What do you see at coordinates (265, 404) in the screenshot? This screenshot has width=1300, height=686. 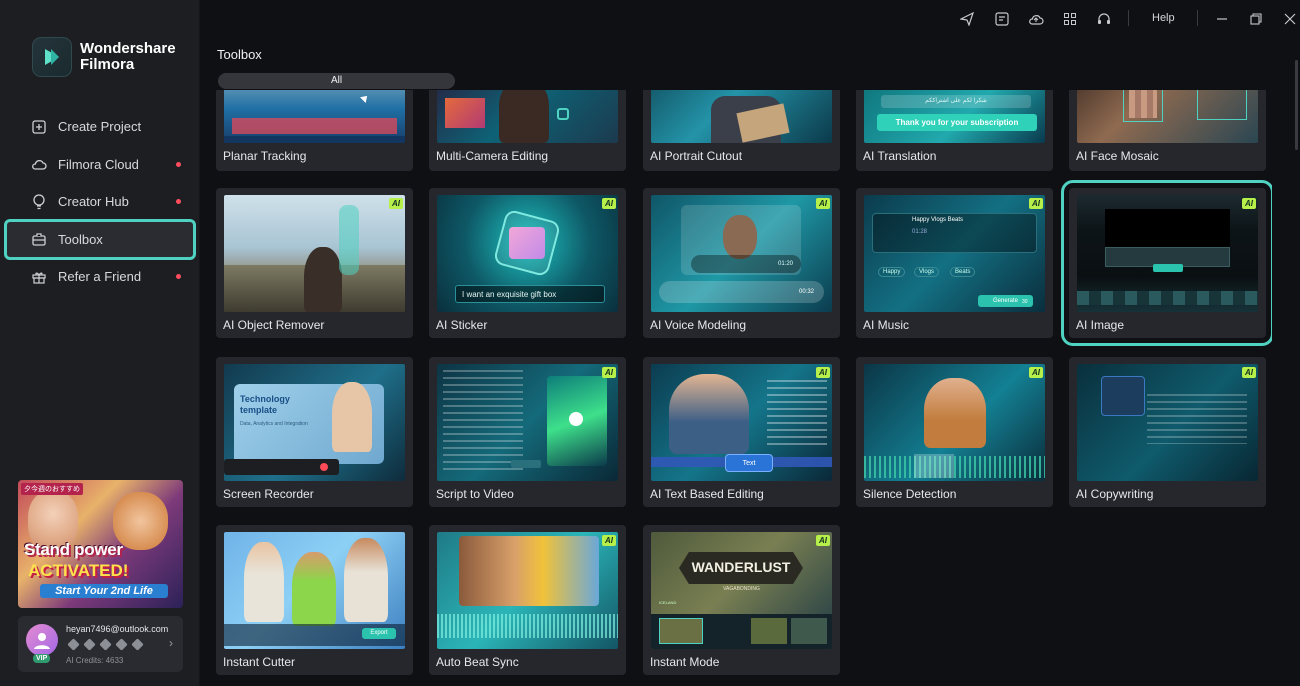 I see `thumb-title: Technology template` at bounding box center [265, 404].